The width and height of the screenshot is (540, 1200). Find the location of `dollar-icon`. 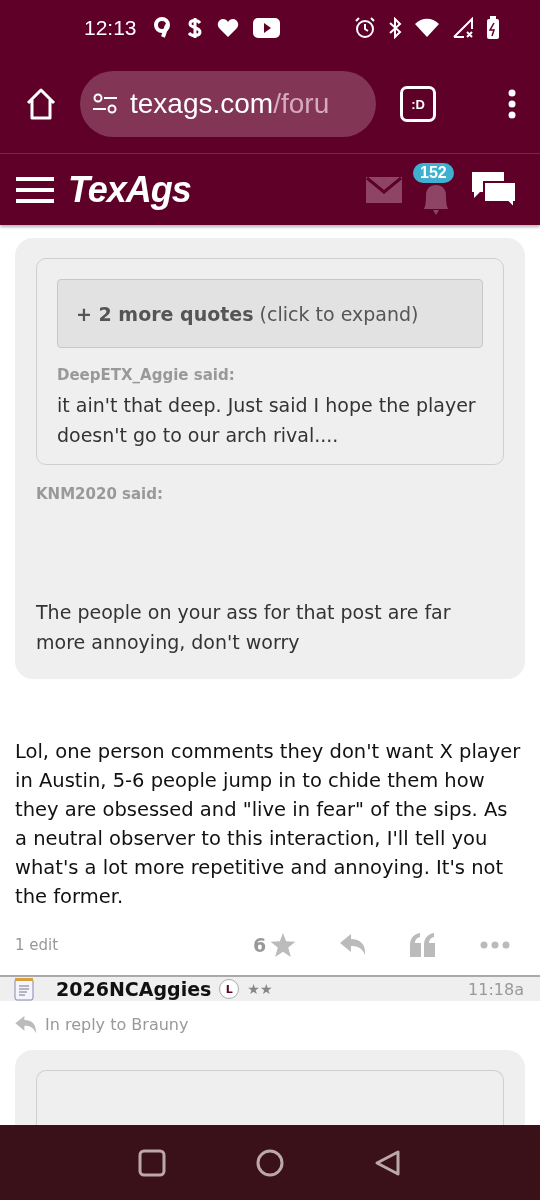

dollar-icon is located at coordinates (194, 27).